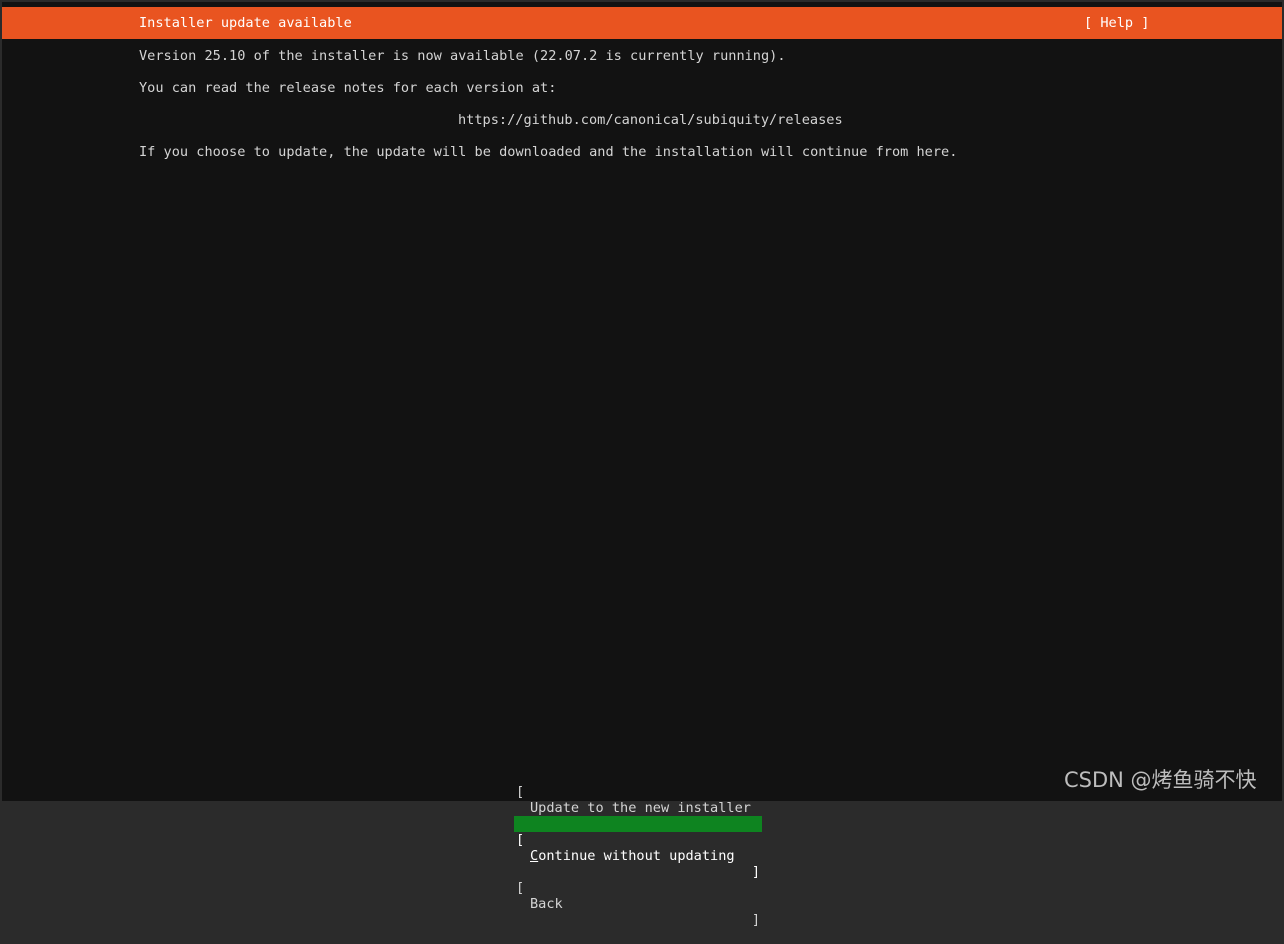 The height and width of the screenshot is (944, 1284). I want to click on continue-label: Continue without updating, so click(632, 856).